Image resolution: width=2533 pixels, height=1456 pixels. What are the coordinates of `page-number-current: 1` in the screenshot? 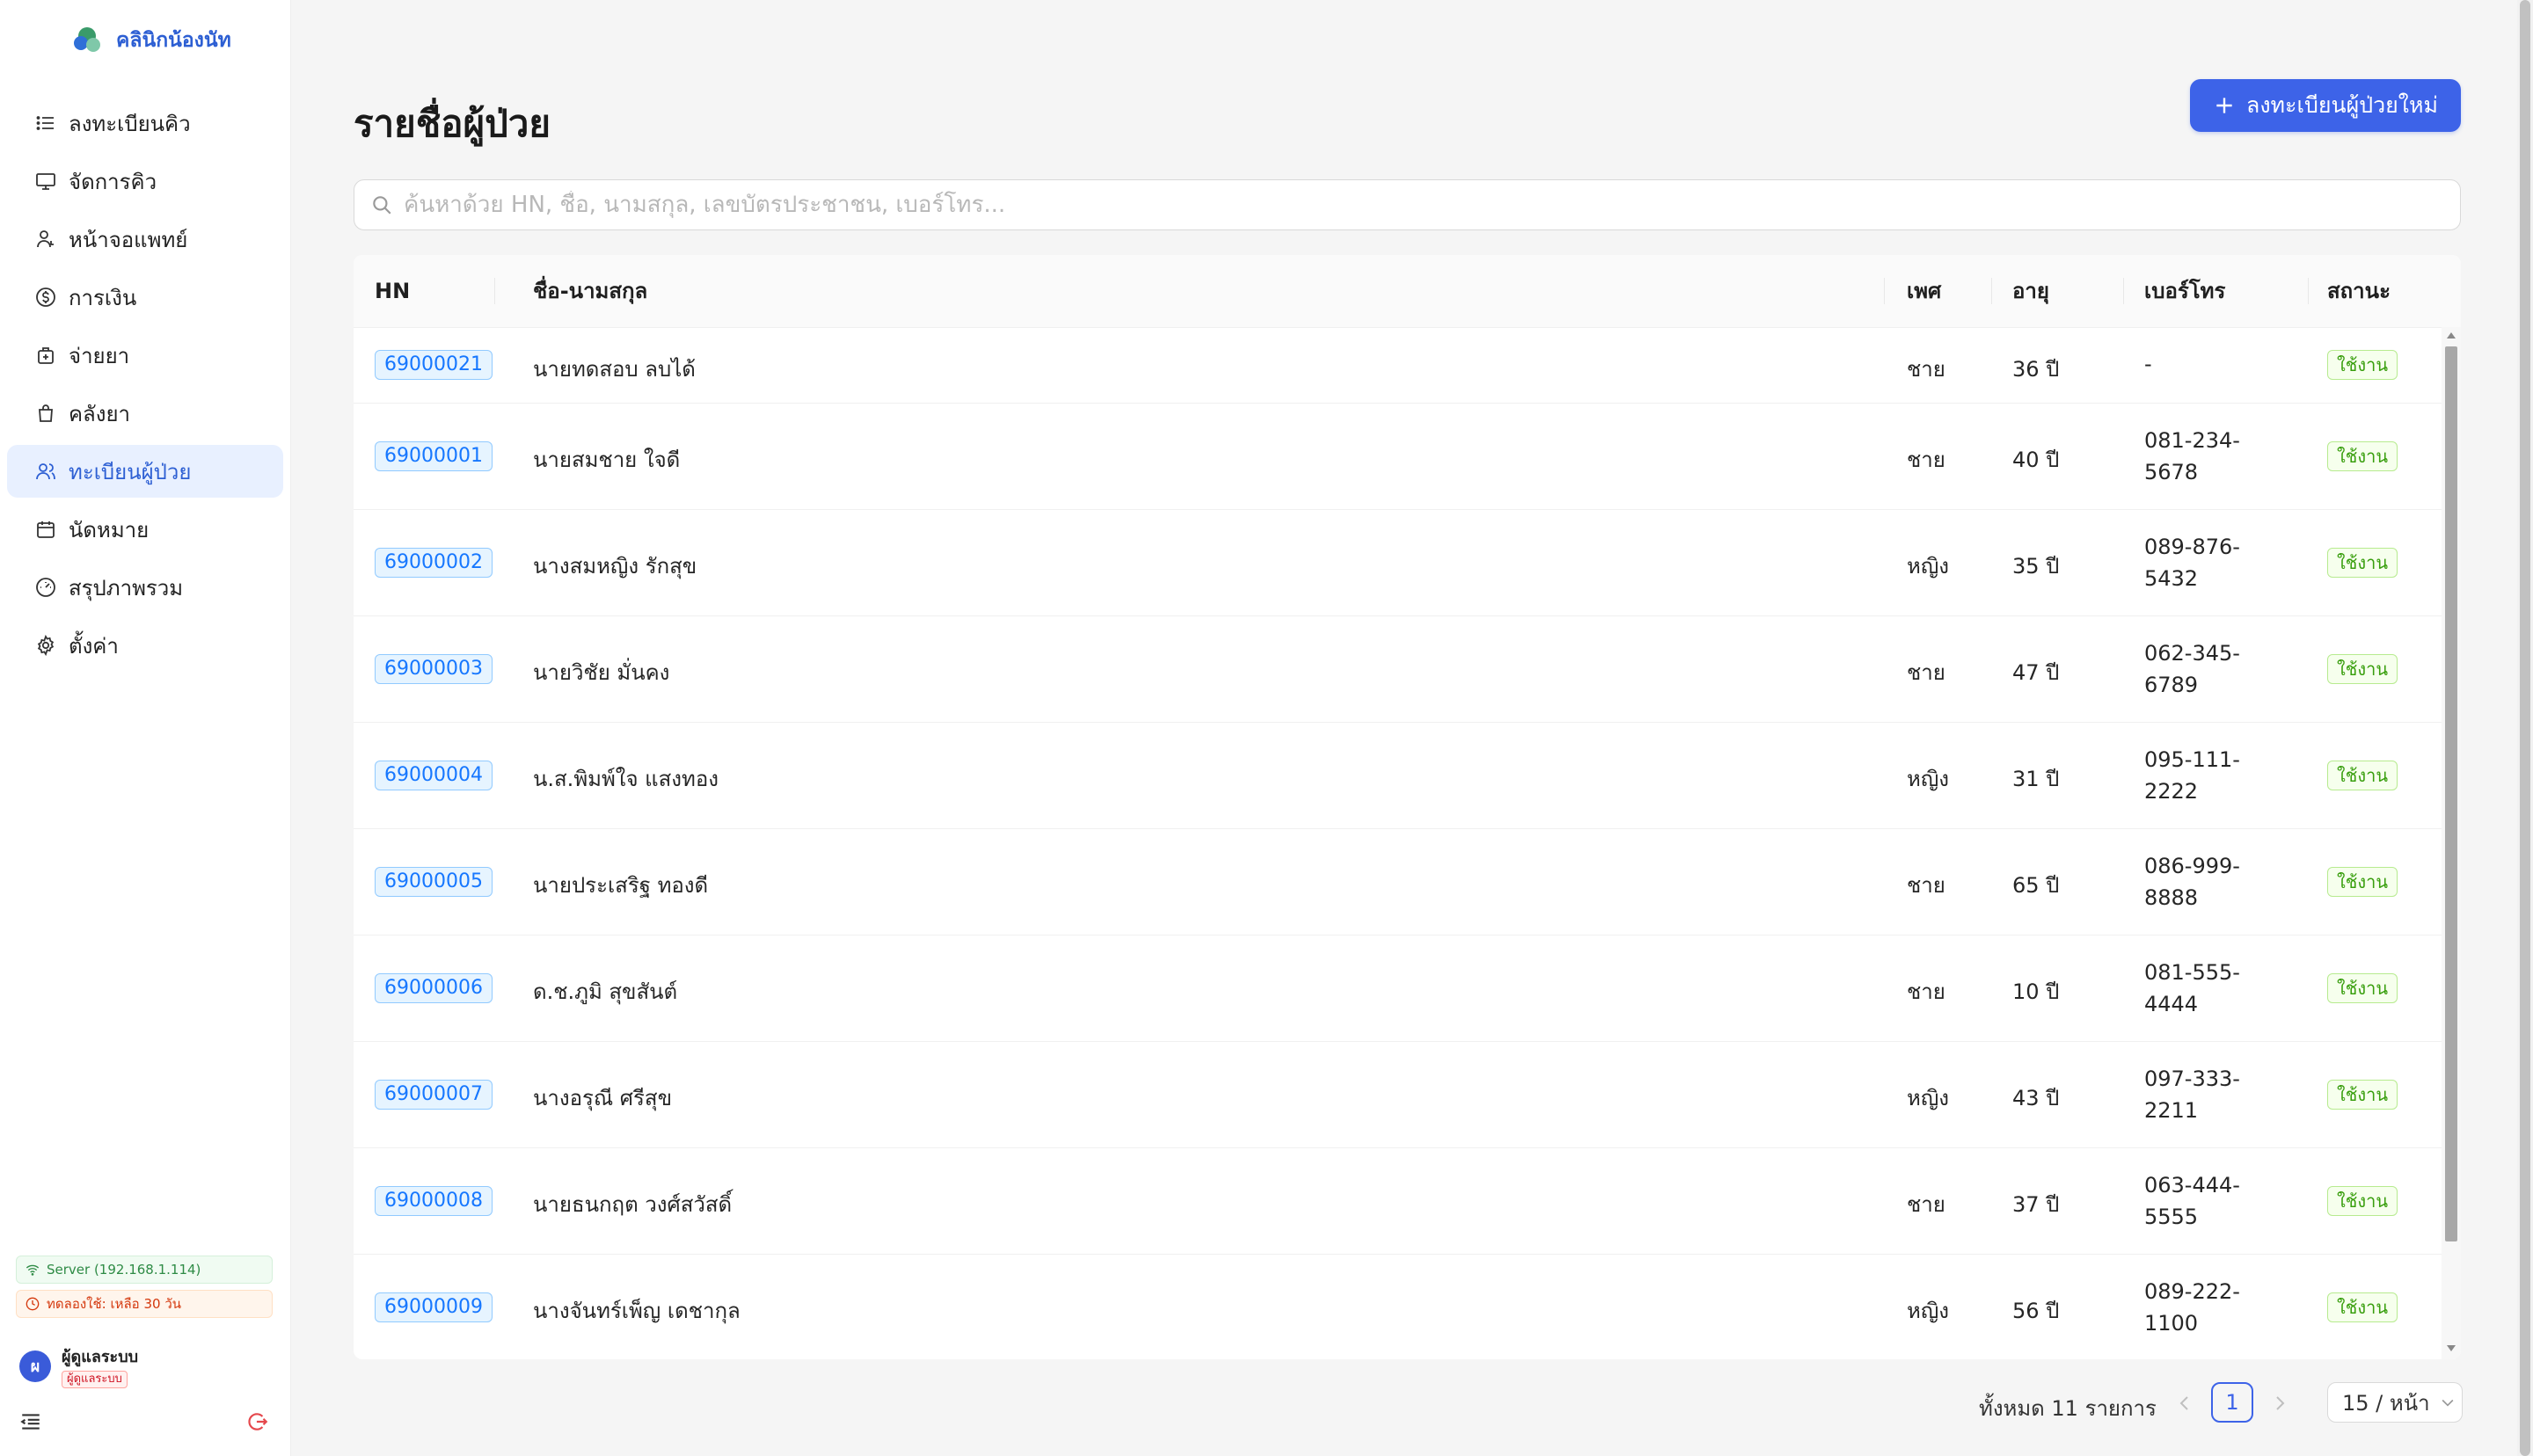 It's located at (2232, 1402).